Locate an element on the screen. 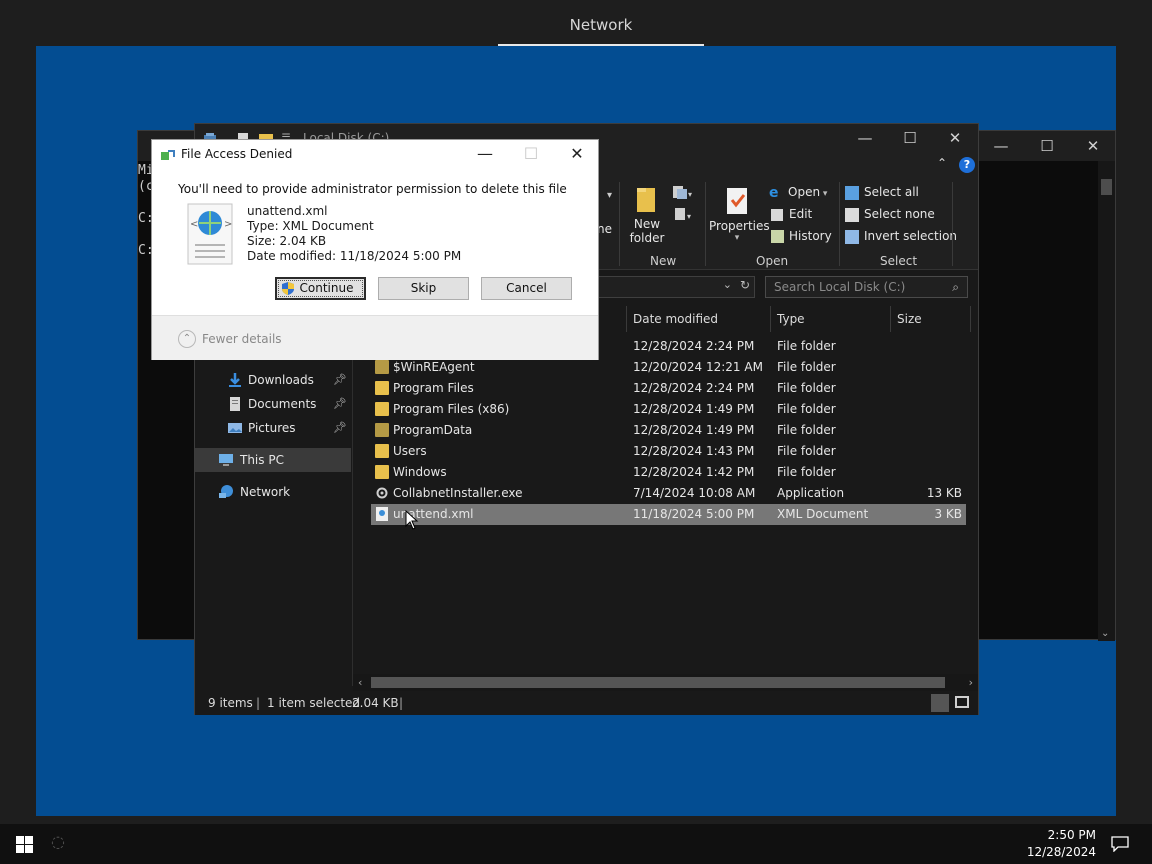  this-pc-icon is located at coordinates (226, 460).